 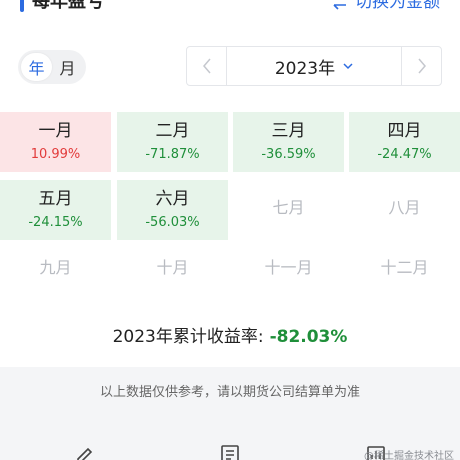 I want to click on month-name: 五月, so click(x=55, y=199).